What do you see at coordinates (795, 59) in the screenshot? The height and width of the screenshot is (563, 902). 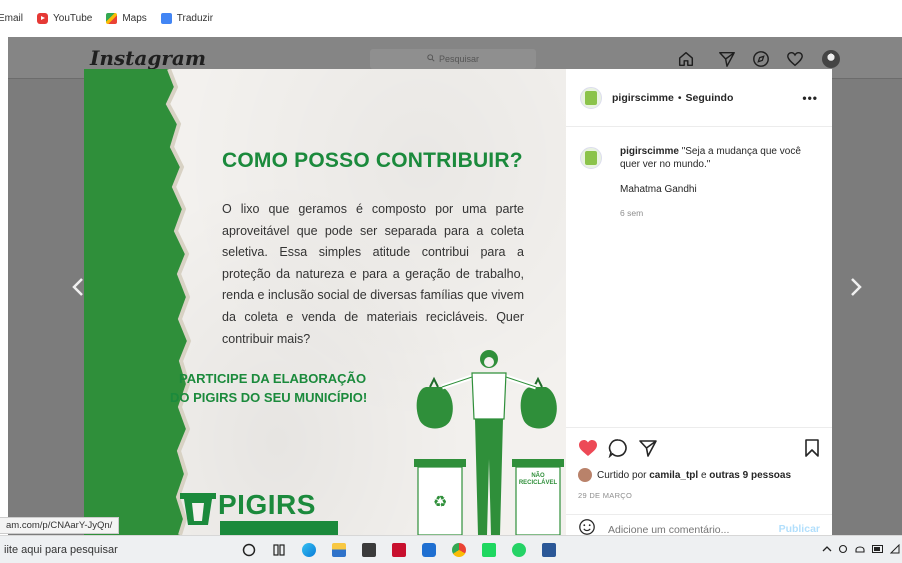 I see `heart-icon` at bounding box center [795, 59].